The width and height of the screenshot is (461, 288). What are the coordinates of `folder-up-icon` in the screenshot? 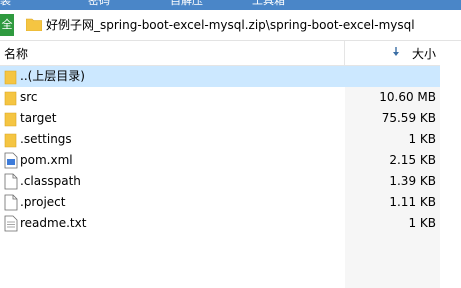 It's located at (10, 77).